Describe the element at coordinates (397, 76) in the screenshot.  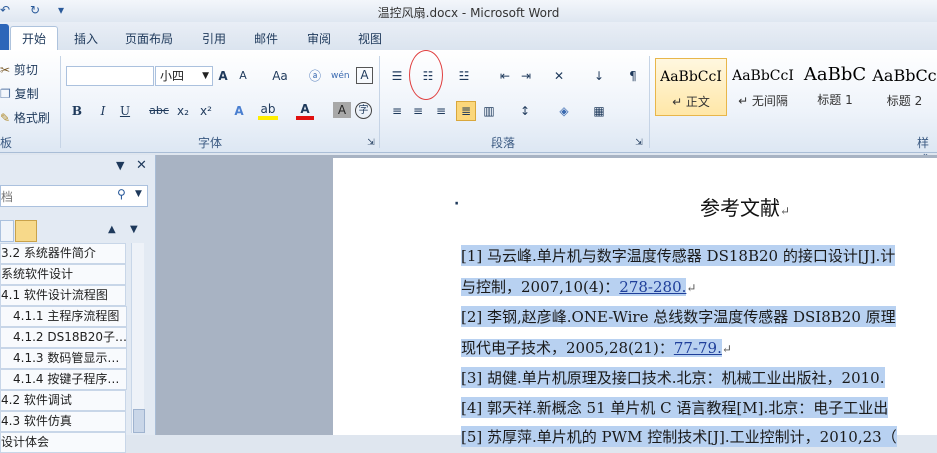
I see `bullets-icon: ☰` at that location.